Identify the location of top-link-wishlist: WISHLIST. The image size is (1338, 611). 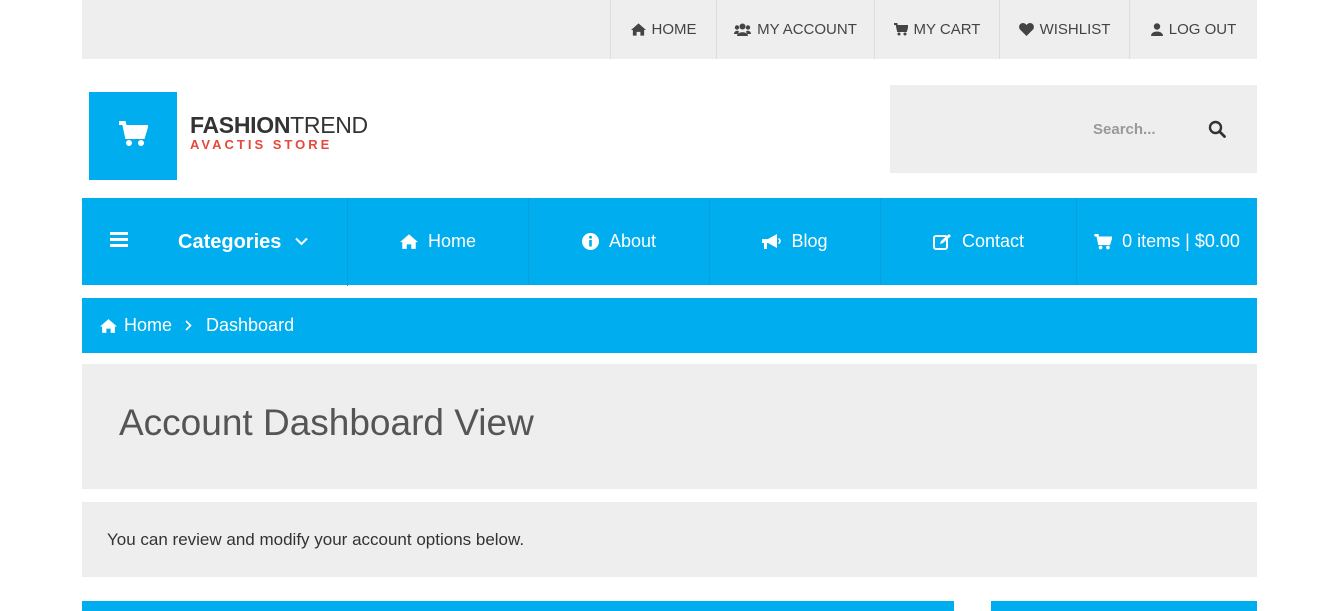
(1064, 29).